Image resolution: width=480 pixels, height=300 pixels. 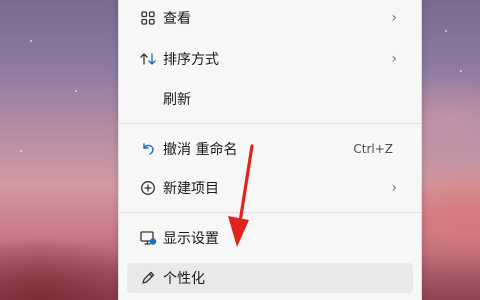 I want to click on display-settings-icon, so click(x=148, y=238).